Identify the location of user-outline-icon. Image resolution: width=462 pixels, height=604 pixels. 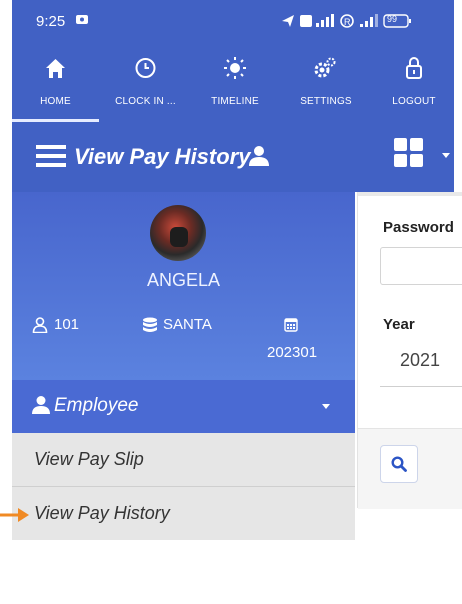
(40, 325).